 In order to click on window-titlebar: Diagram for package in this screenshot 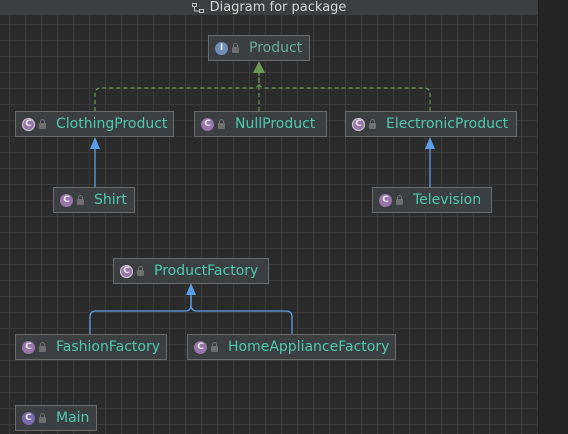, I will do `click(269, 8)`.